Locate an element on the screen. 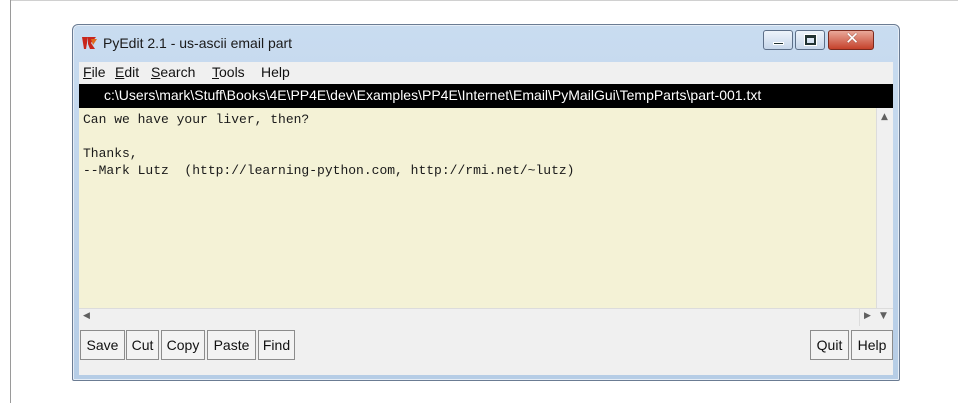  horizontal-scrollbar: ◀ ▶ ▼ is located at coordinates (486, 317).